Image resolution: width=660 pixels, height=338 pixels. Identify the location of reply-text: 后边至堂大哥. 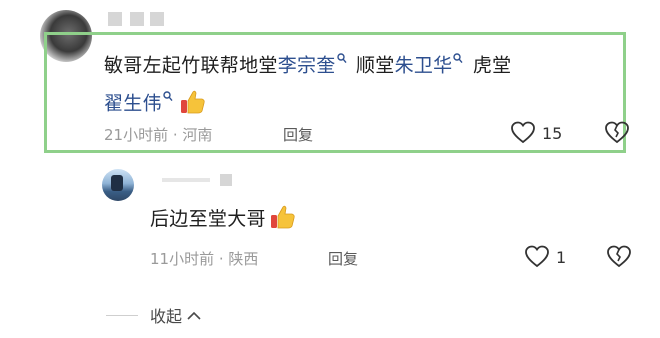
(223, 219).